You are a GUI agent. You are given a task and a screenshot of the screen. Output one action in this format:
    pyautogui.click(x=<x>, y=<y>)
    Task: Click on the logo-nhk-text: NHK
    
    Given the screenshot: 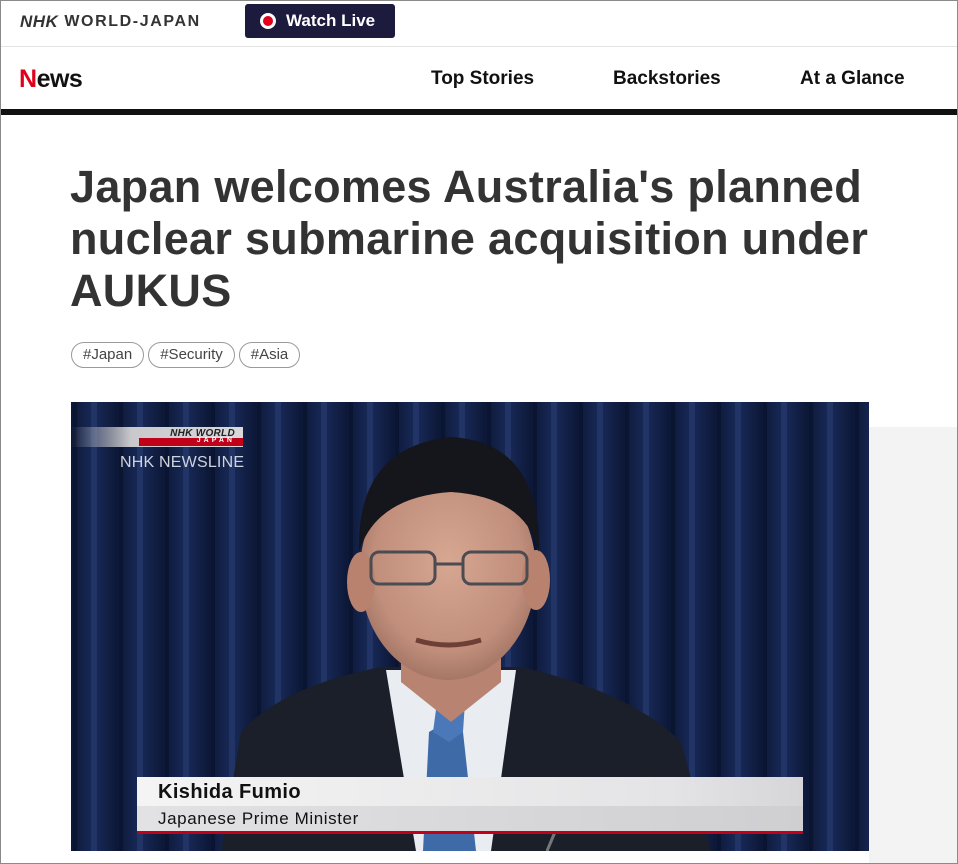 What is the action you would take?
    pyautogui.click(x=39, y=21)
    